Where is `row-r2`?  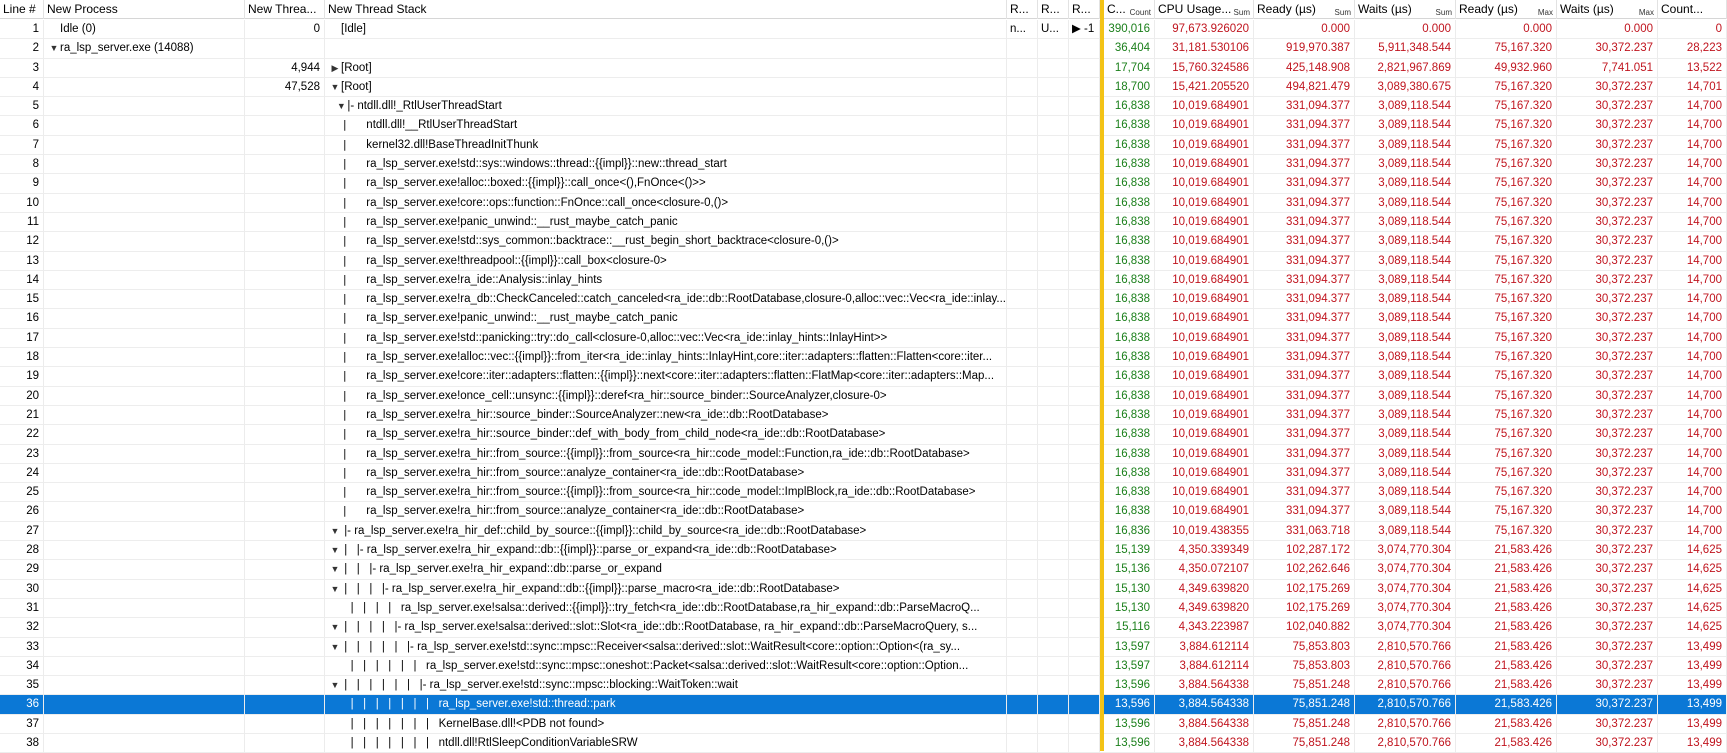 row-r2 is located at coordinates (1053, 724).